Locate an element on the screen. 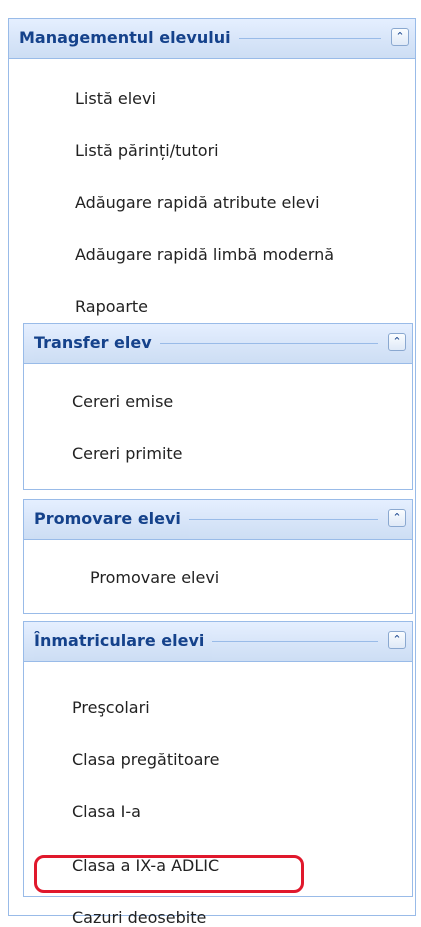 The width and height of the screenshot is (421, 927). menu-item-cazuri-deosebite: Cazuri deosebite is located at coordinates (139, 917).